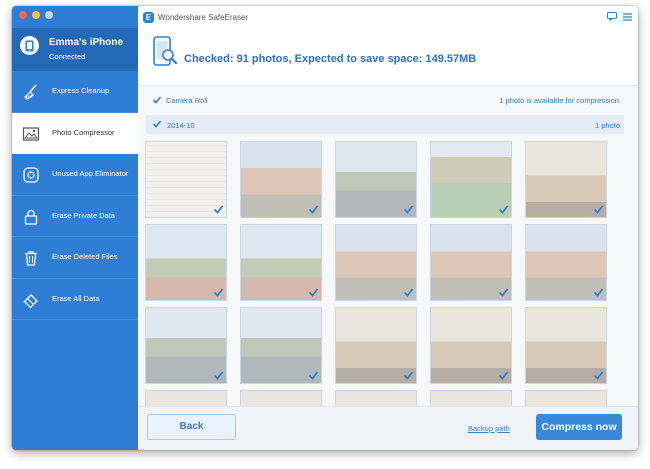 The width and height of the screenshot is (650, 469). What do you see at coordinates (86, 42) in the screenshot?
I see `device-name: Emma's iPhone` at bounding box center [86, 42].